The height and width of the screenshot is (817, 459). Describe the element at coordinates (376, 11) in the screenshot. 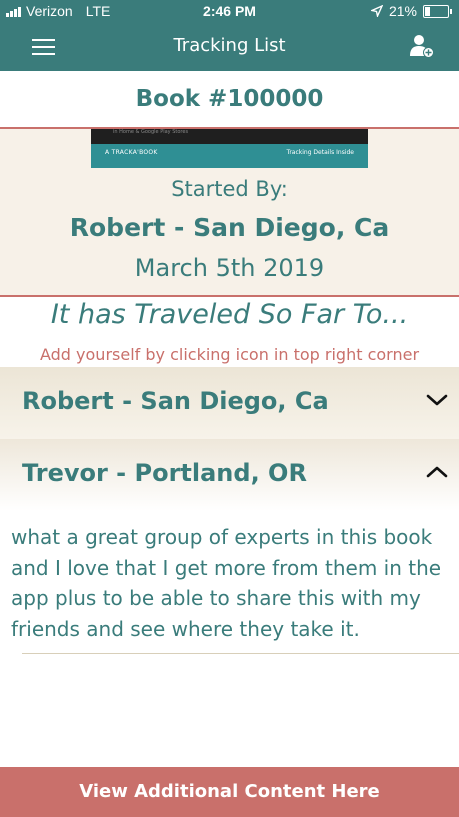

I see `location-arrow-icon` at that location.